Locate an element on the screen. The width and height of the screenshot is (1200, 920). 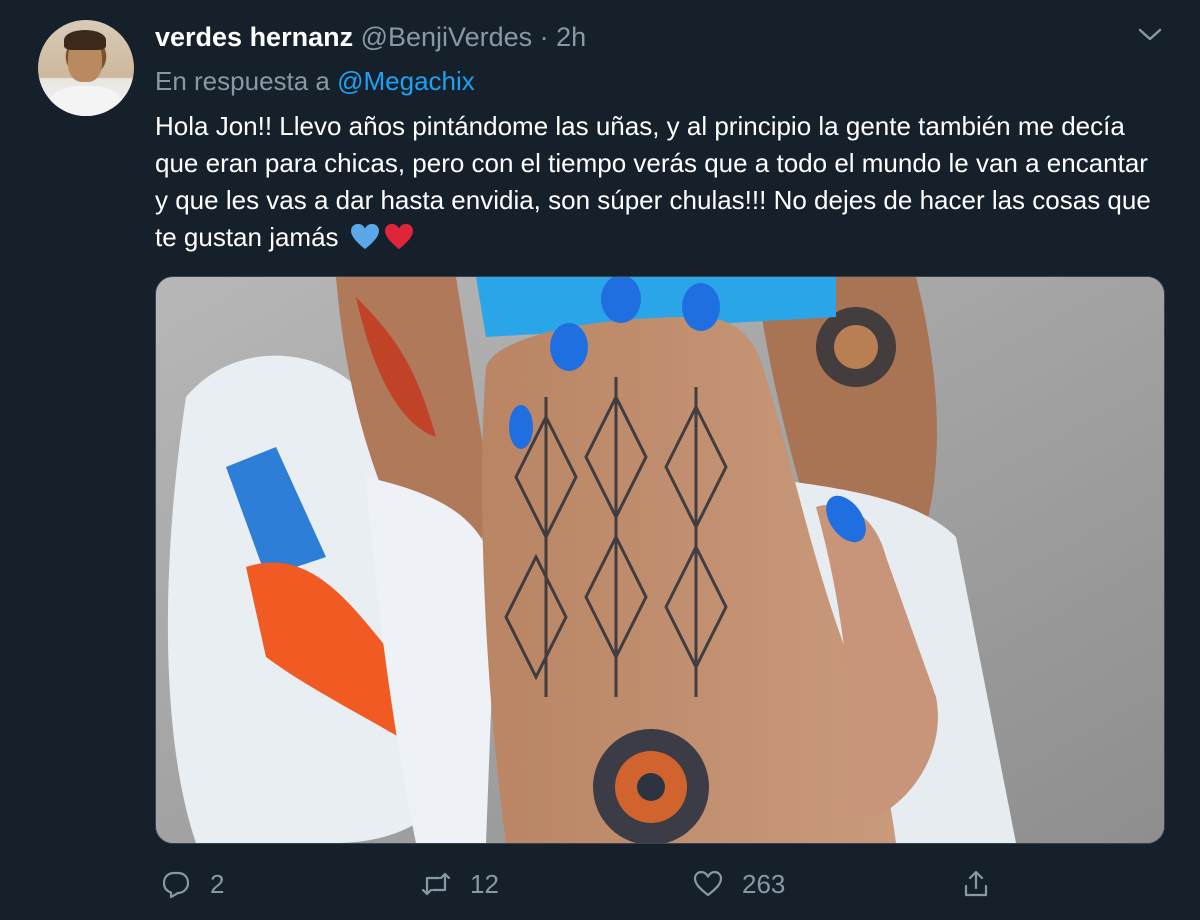
retweet-count: 12 is located at coordinates (484, 883).